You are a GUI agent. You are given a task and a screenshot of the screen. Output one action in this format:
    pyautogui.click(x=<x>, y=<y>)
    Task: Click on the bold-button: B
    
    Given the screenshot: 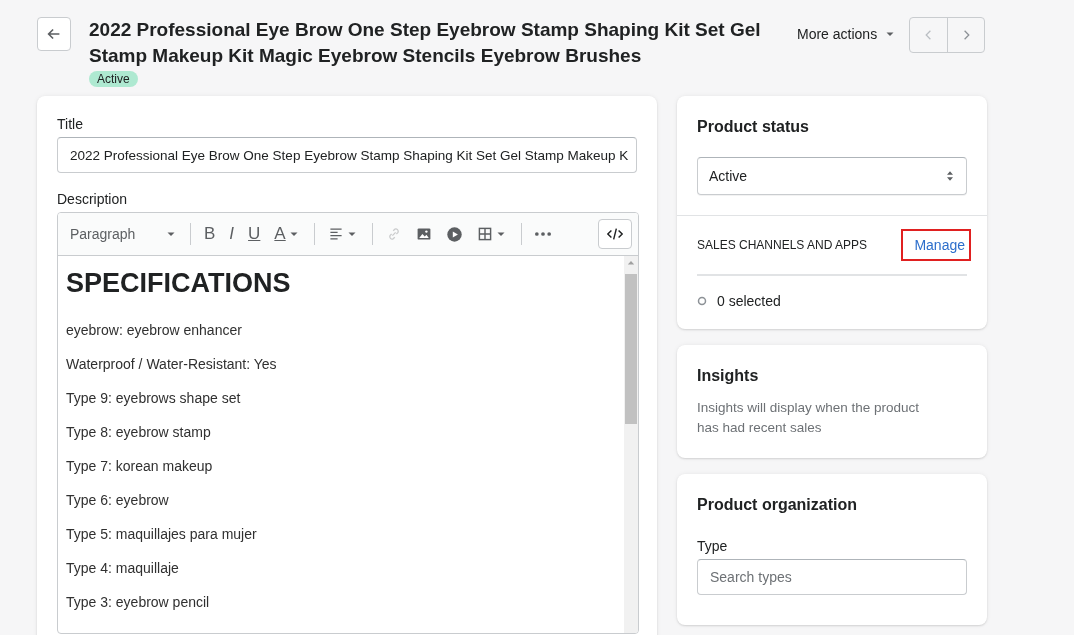 What is the action you would take?
    pyautogui.click(x=210, y=234)
    